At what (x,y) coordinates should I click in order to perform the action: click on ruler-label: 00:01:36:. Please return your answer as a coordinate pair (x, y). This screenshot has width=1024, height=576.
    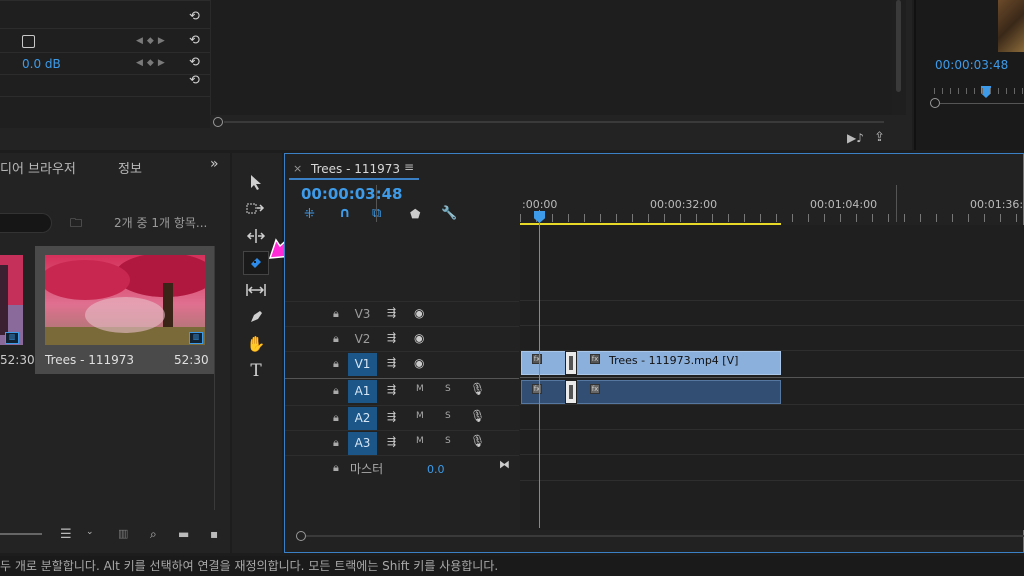
    Looking at the image, I should click on (997, 204).